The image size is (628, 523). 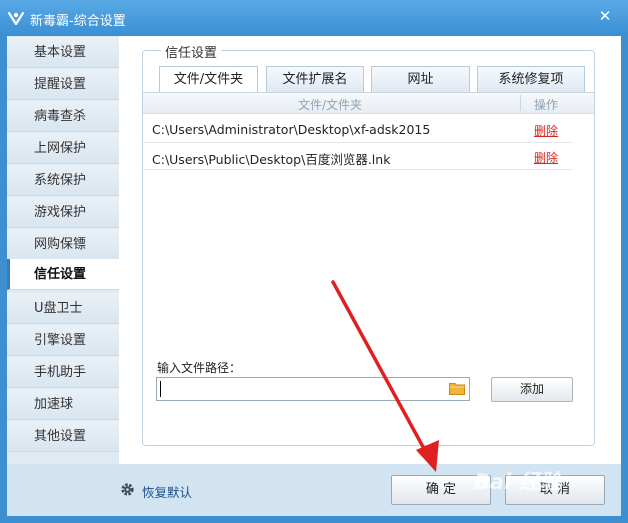 I want to click on trust-settings-legend: 信任设置, so click(x=191, y=51).